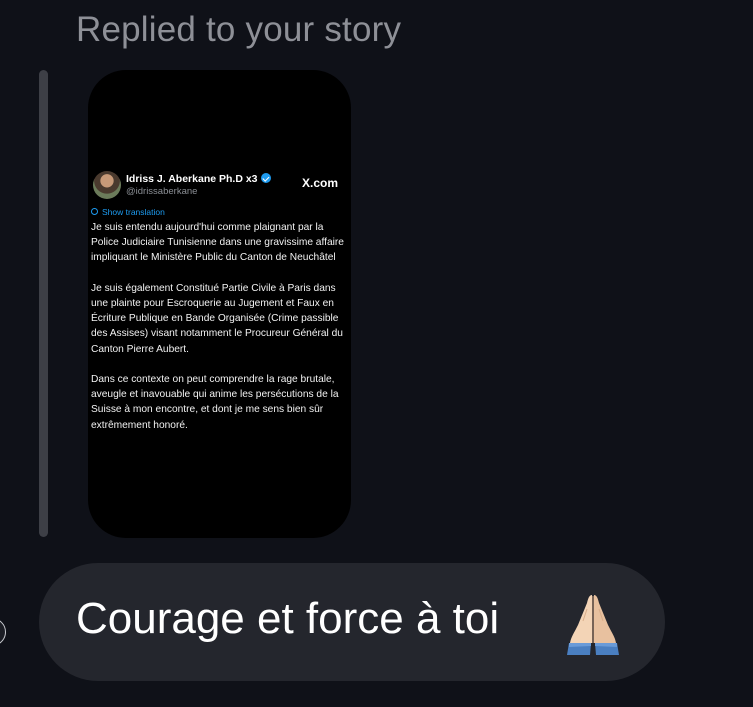 The width and height of the screenshot is (753, 707). Describe the element at coordinates (43, 303) in the screenshot. I see `quote-bar` at that location.